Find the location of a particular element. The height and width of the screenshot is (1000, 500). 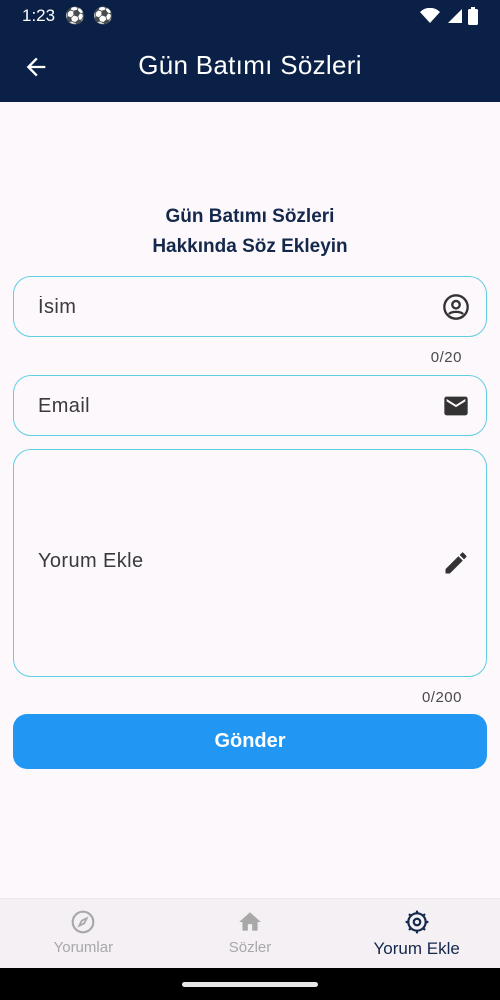

system-nav-bar is located at coordinates (250, 984).